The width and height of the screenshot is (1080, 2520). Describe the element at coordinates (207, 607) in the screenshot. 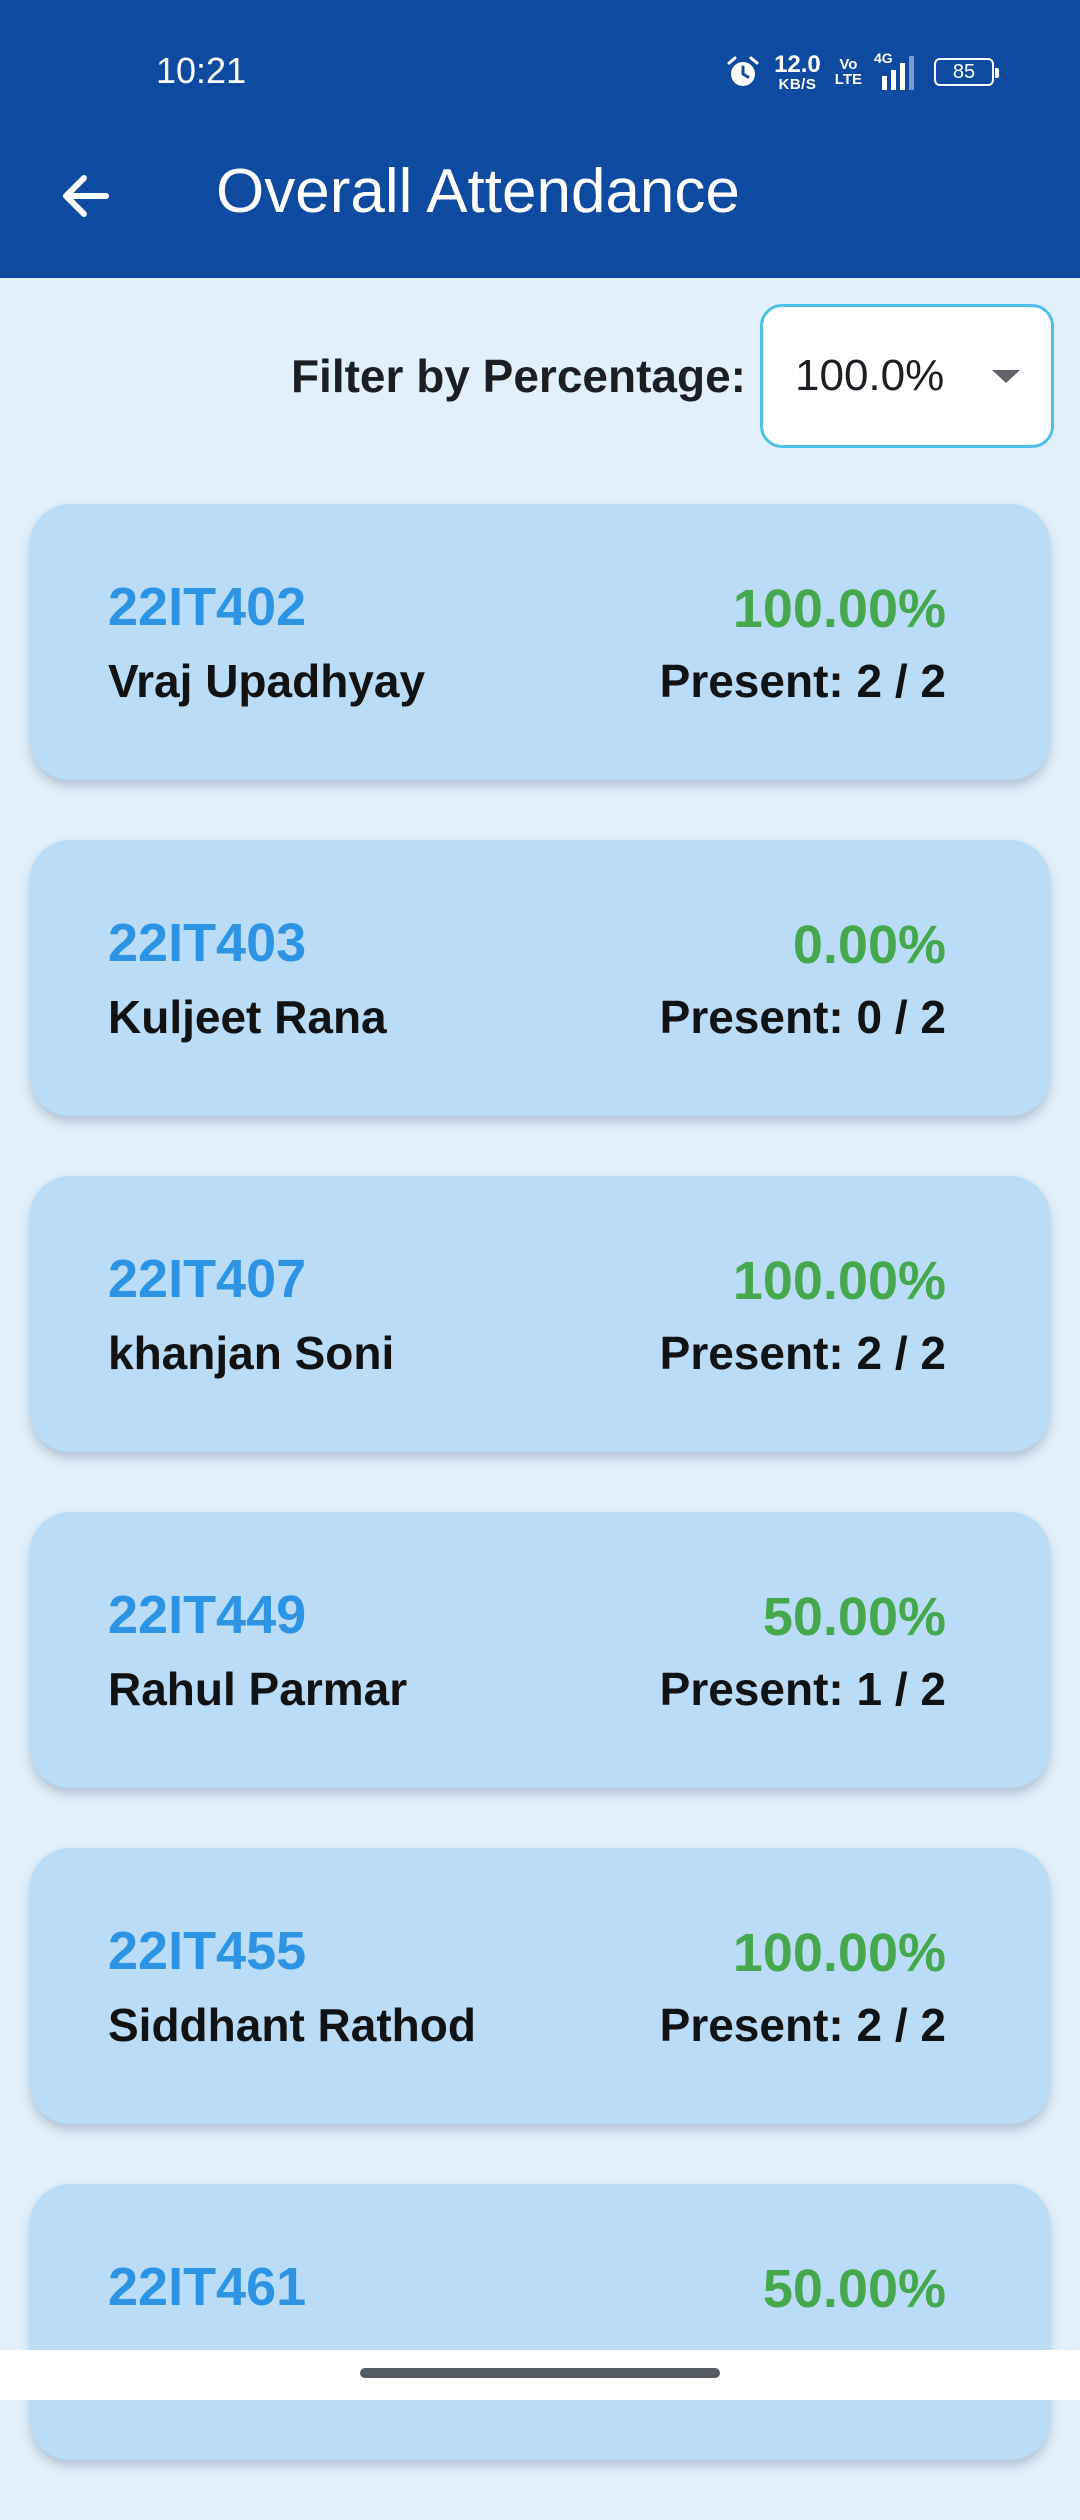

I see `student-id: 22IT402` at that location.